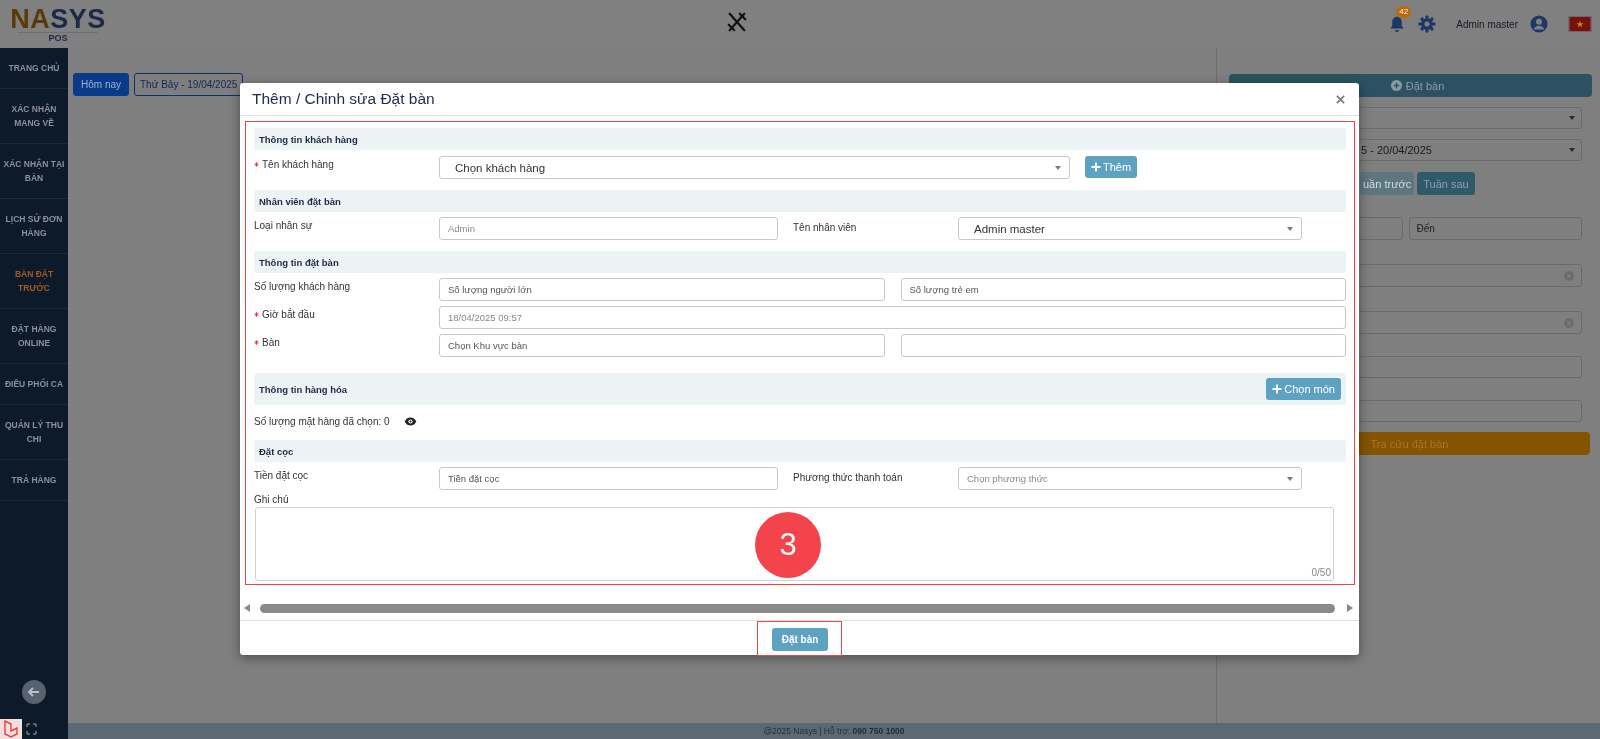 This screenshot has height=739, width=1600. Describe the element at coordinates (825, 227) in the screenshot. I see `field-label: Tên nhân viên` at that location.